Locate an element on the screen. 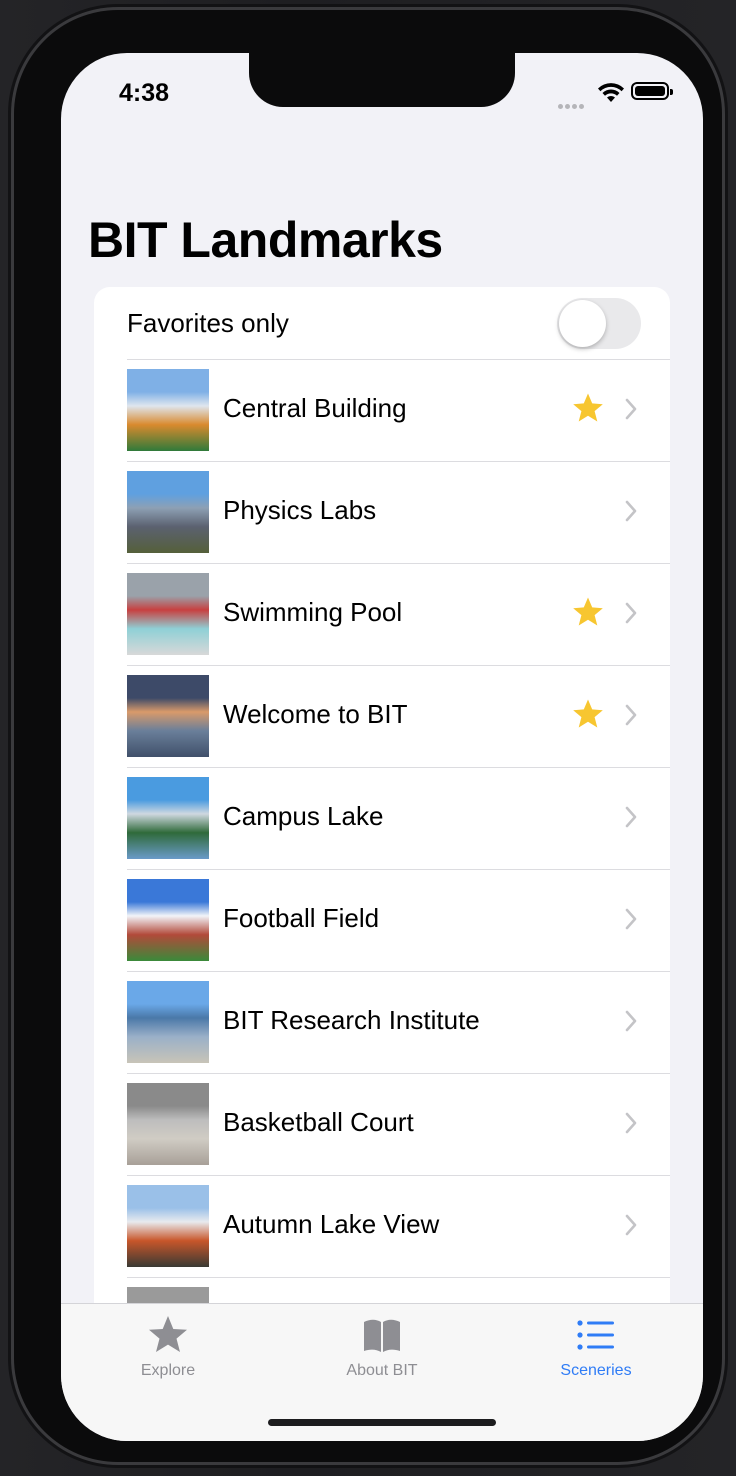 This screenshot has width=736, height=1476. device-notch is located at coordinates (382, 80).